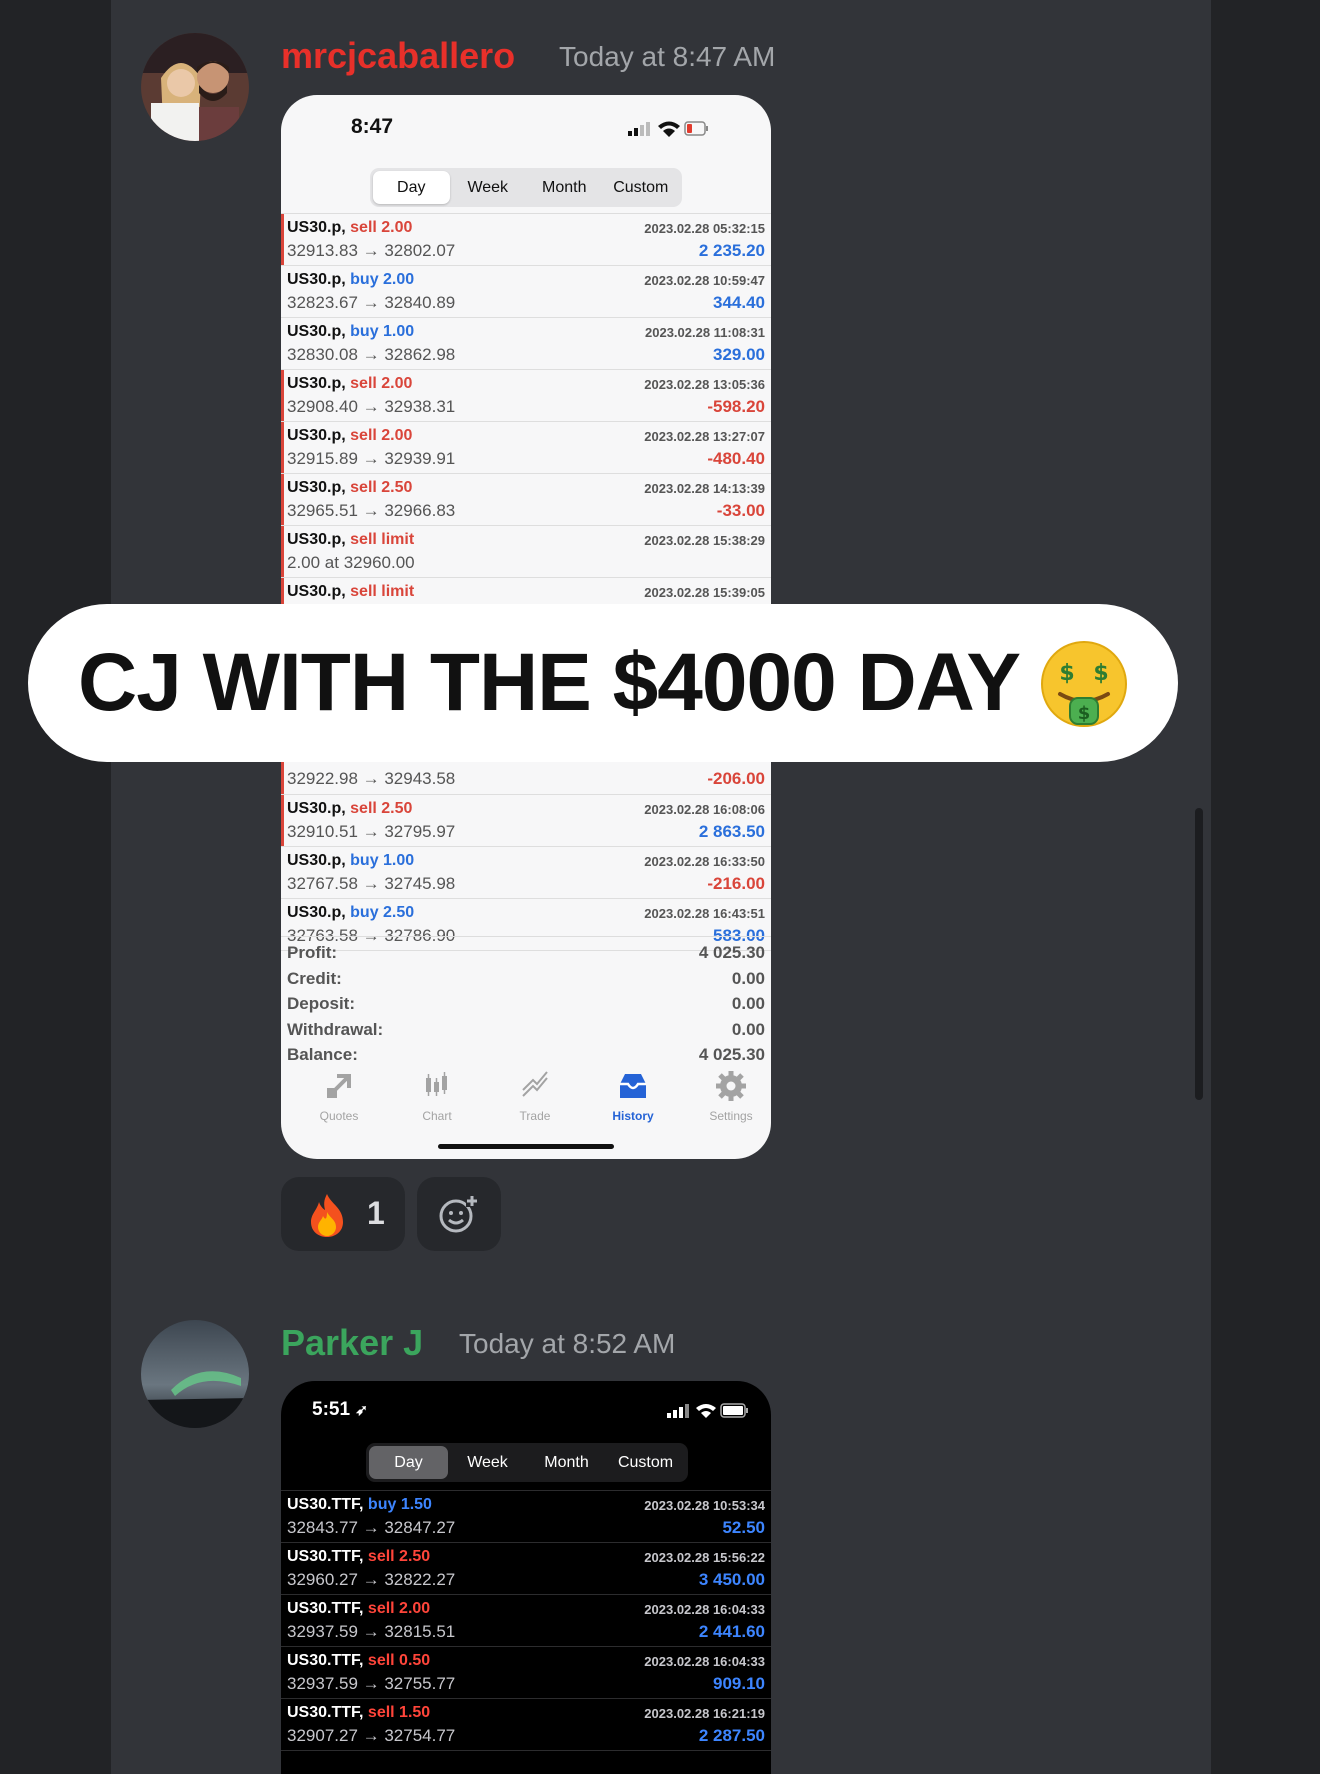 This screenshot has height=1774, width=1320. What do you see at coordinates (704, 592) in the screenshot?
I see `trade-date: 2023.02.28 15:39:05` at bounding box center [704, 592].